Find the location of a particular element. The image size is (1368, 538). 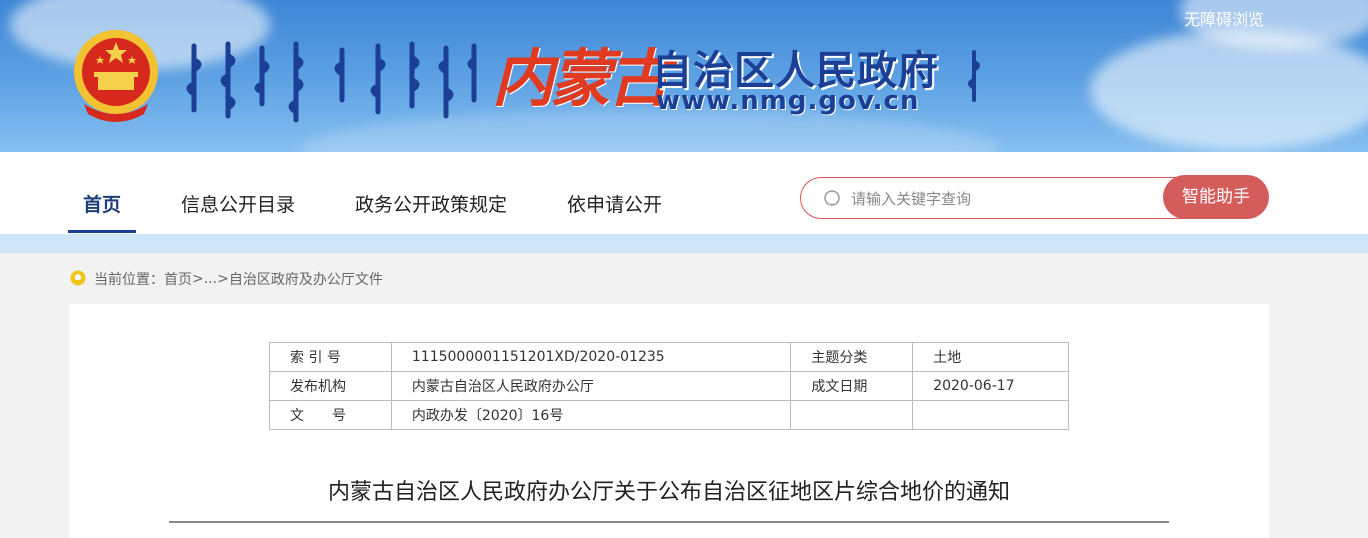

location-pin-icon is located at coordinates (78, 278).